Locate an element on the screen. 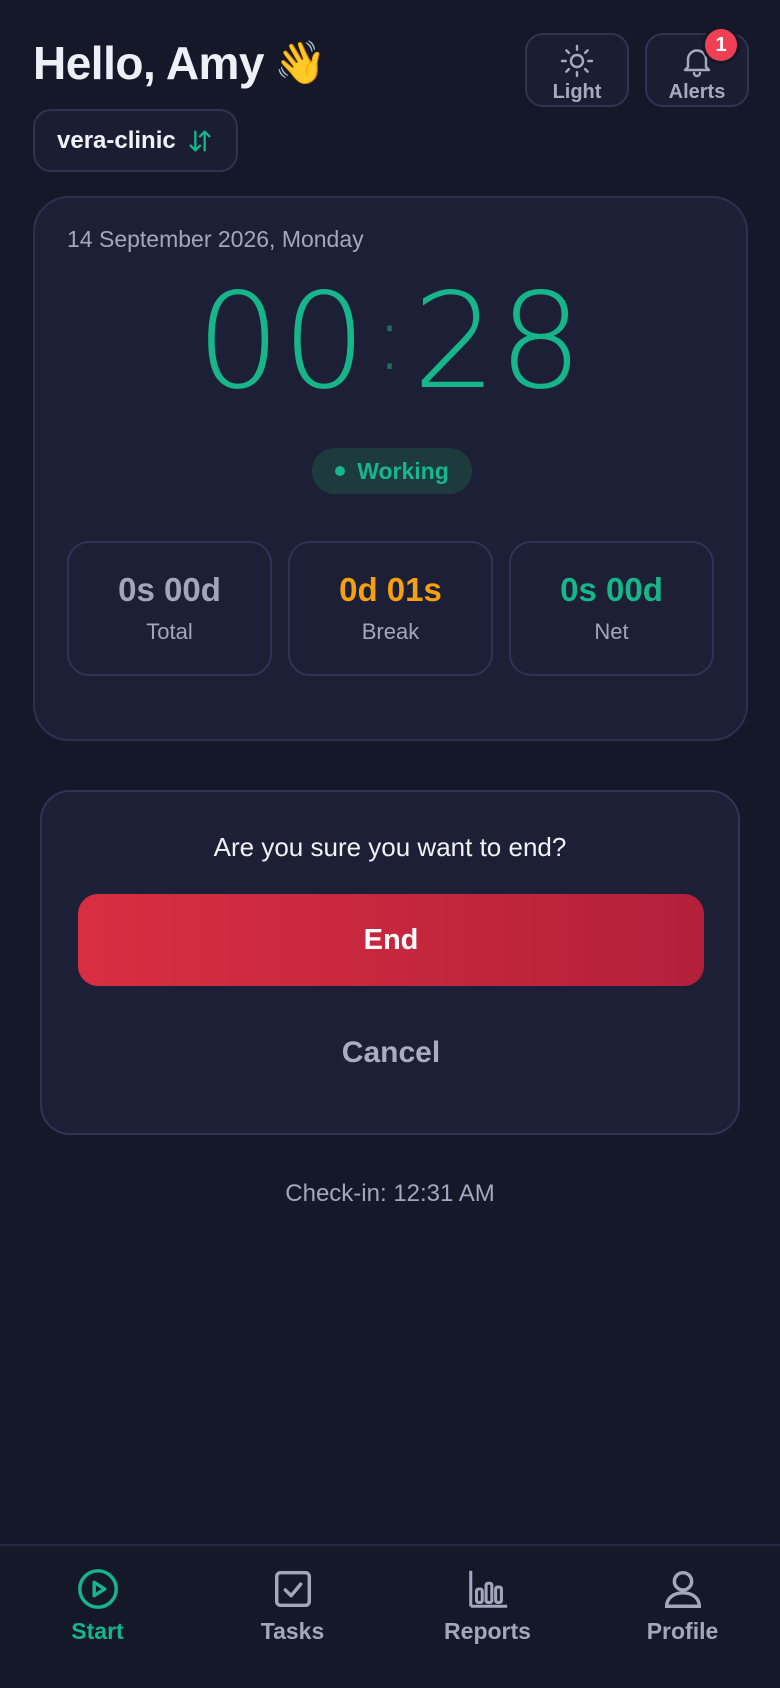  greeting-text: Hello, Amy is located at coordinates (149, 63).